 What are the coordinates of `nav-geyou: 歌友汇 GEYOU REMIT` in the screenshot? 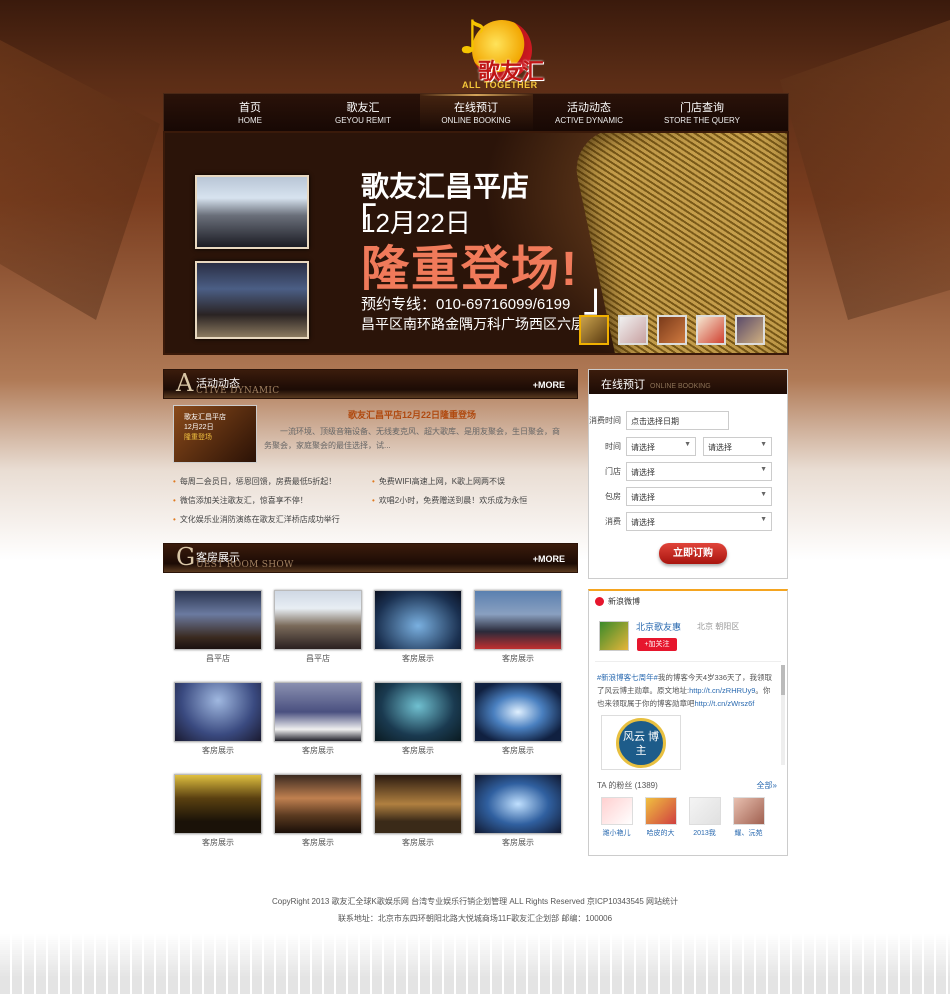 It's located at (363, 113).